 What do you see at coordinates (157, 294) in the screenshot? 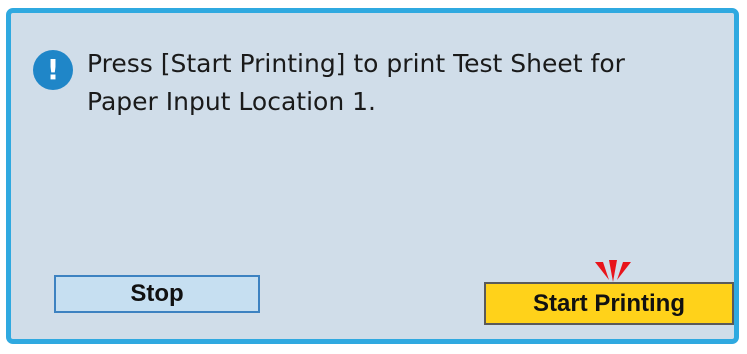
I see `stop-button: Stop` at bounding box center [157, 294].